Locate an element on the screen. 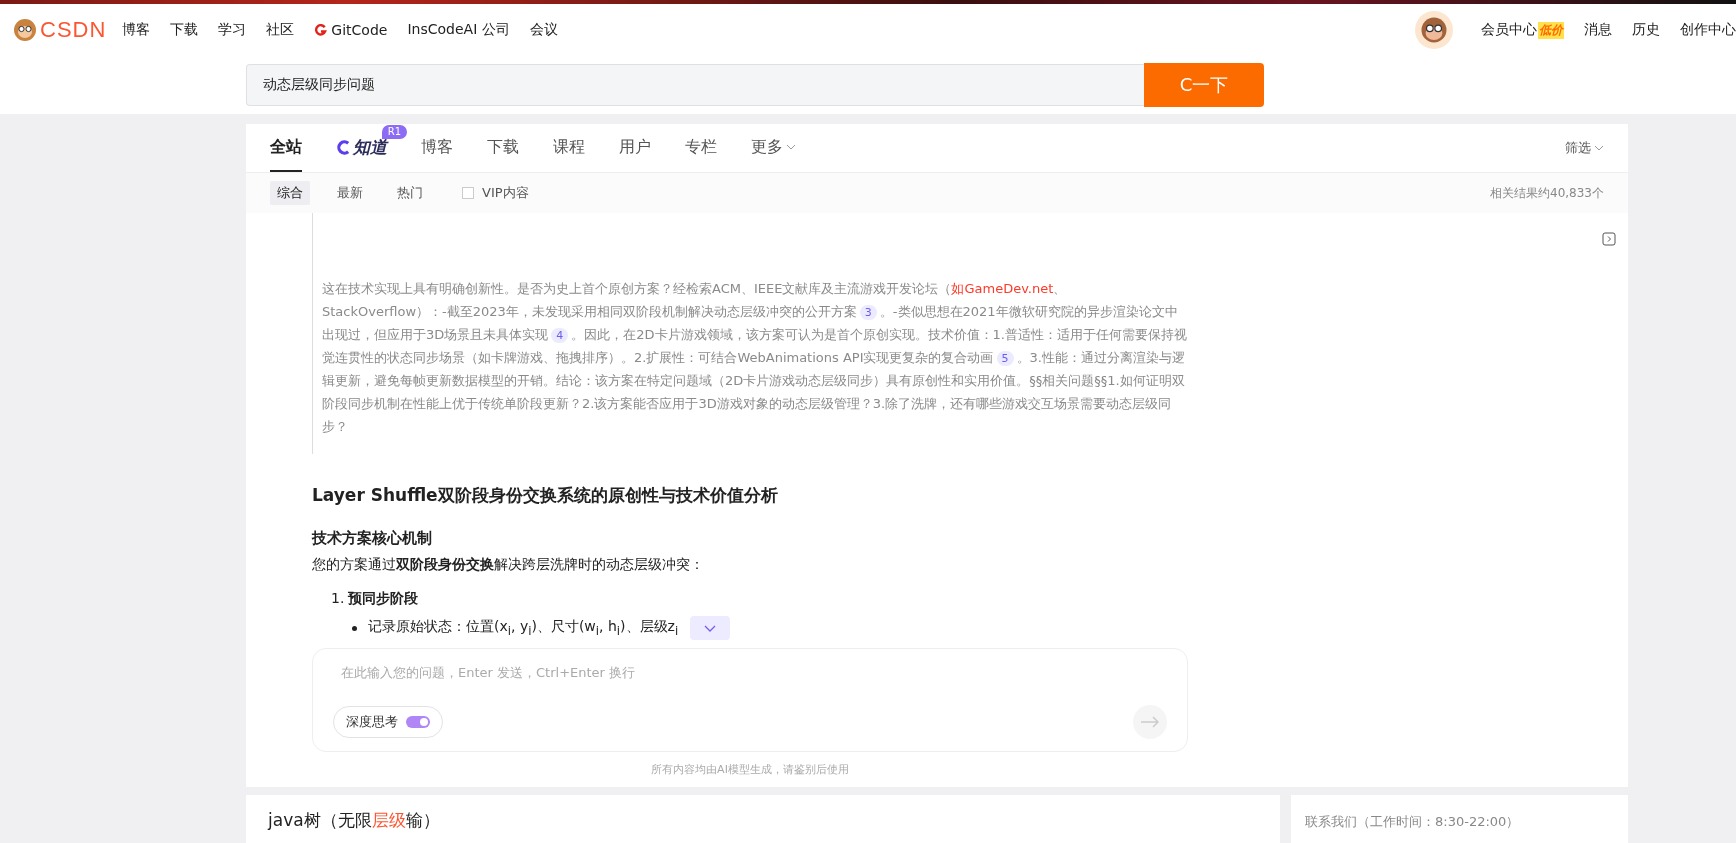 The image size is (1736, 843). nav-link: 会员中心 低价 is located at coordinates (1522, 30).